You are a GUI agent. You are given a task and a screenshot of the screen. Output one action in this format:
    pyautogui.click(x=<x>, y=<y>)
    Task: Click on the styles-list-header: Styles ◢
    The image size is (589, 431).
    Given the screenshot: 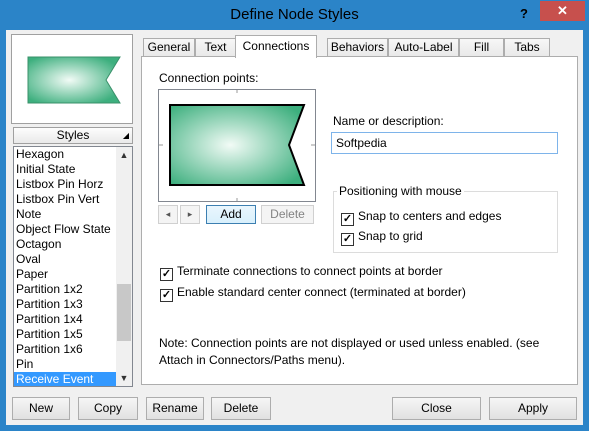 What is the action you would take?
    pyautogui.click(x=73, y=135)
    